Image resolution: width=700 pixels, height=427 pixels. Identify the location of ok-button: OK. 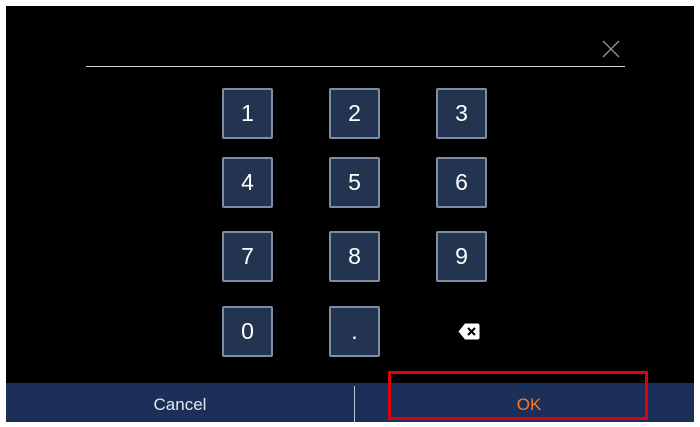
(524, 402).